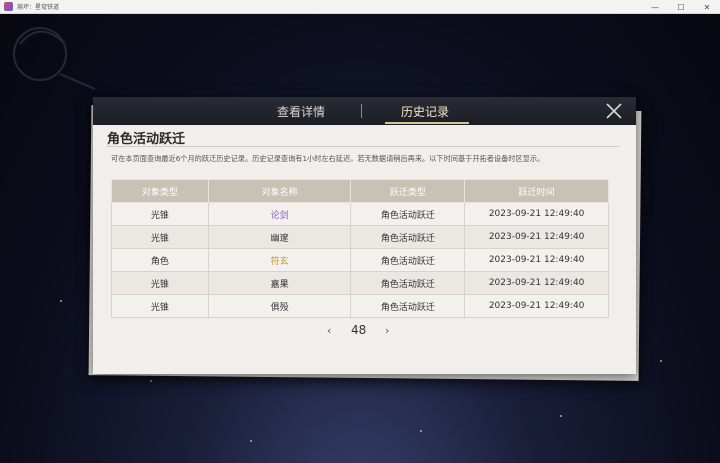  Describe the element at coordinates (329, 330) in the screenshot. I see `prev-page-chevron-icon: ‹` at that location.